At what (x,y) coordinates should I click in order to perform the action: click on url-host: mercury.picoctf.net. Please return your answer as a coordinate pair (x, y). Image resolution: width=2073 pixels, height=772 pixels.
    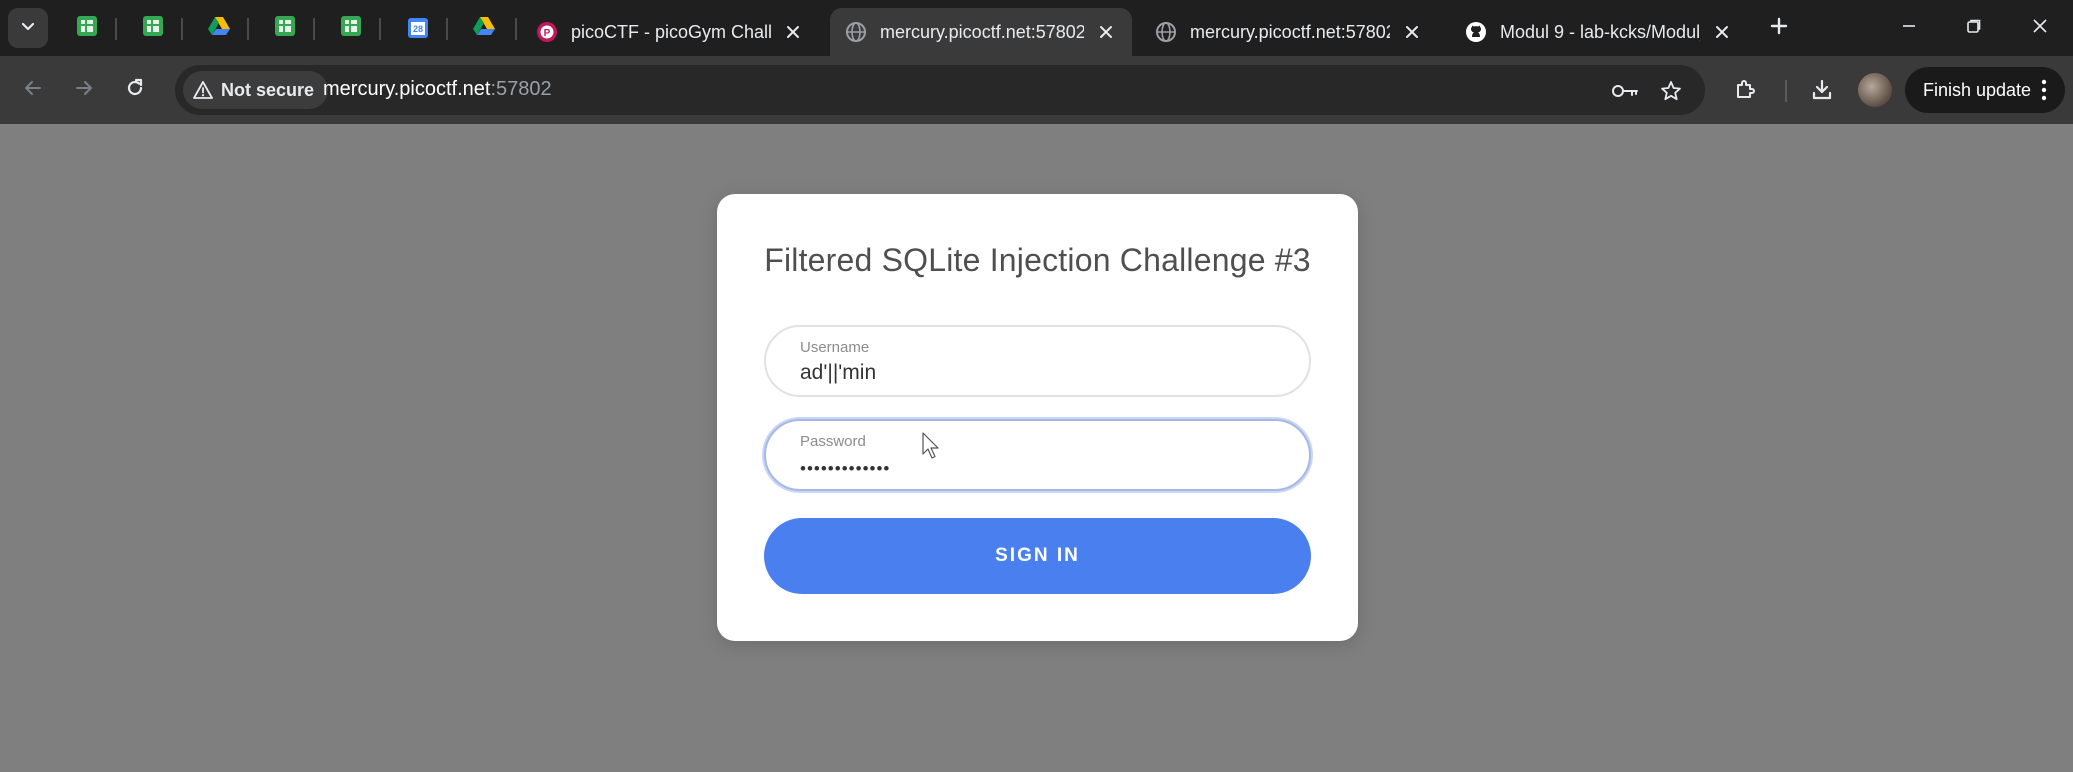
    Looking at the image, I should click on (407, 89).